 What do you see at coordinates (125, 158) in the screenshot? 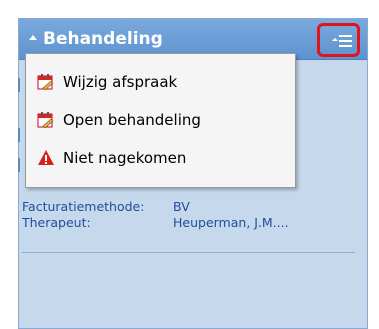
I see `menu-item-label: Niet nagekomen` at bounding box center [125, 158].